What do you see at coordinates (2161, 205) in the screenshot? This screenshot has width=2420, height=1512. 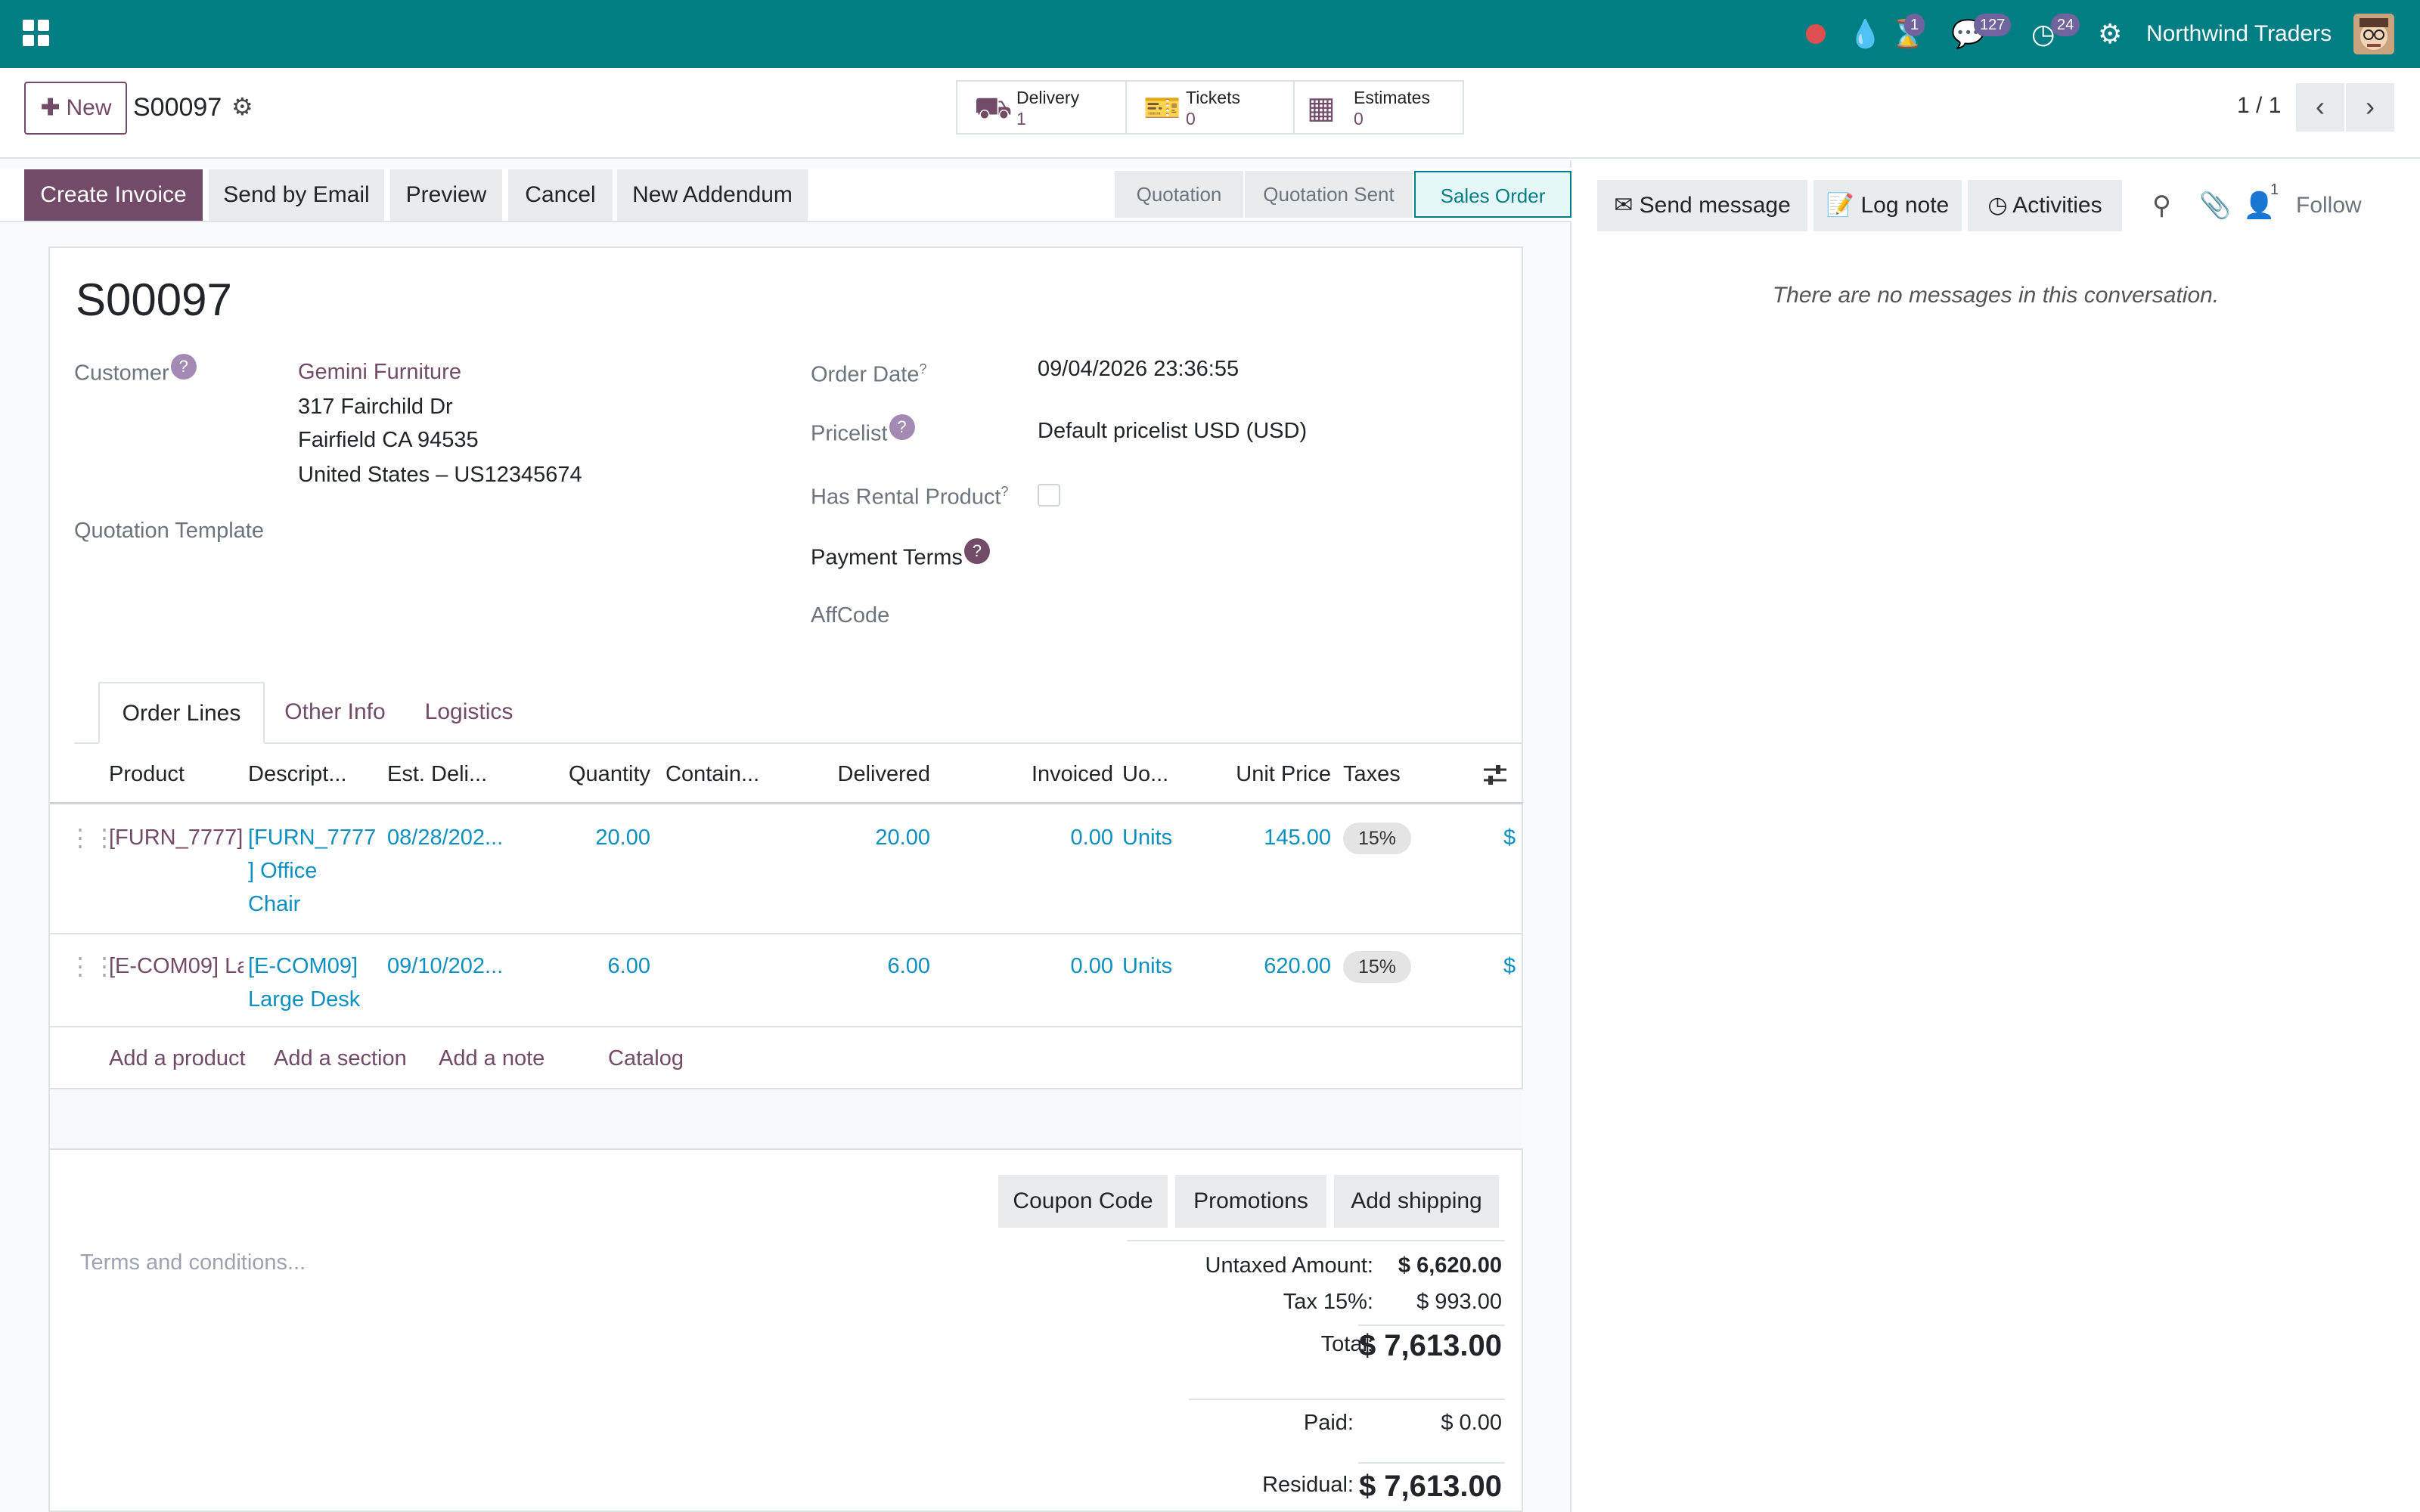 I see `search-icon: ⚲` at bounding box center [2161, 205].